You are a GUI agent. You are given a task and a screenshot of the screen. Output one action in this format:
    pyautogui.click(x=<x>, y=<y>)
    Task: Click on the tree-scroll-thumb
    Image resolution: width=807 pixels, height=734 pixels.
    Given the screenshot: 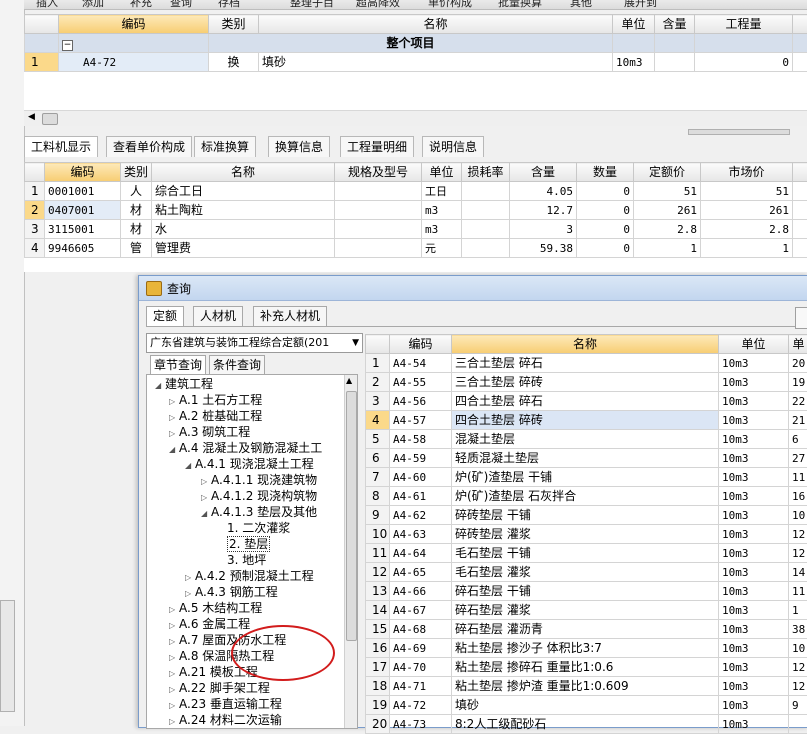 What is the action you would take?
    pyautogui.click(x=351, y=516)
    